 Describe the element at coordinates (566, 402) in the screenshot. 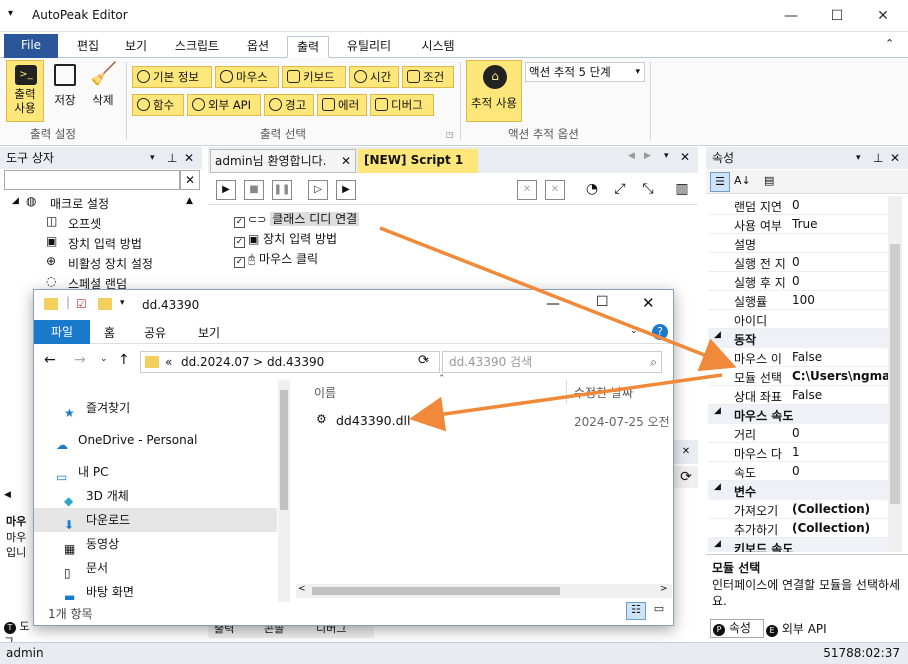

I see `arrow-to-dll-file` at that location.